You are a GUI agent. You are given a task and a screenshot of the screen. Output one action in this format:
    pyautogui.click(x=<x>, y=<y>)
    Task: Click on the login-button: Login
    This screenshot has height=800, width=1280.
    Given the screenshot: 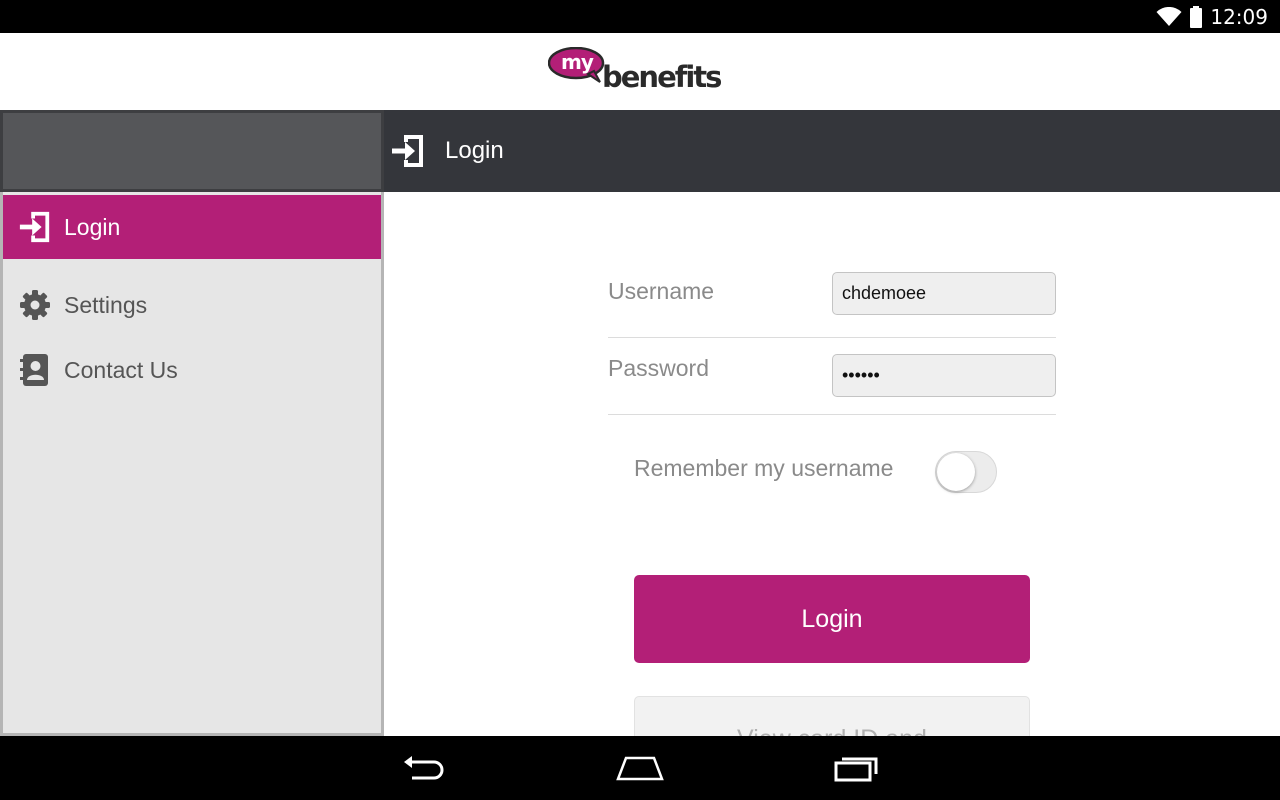 What is the action you would take?
    pyautogui.click(x=832, y=619)
    